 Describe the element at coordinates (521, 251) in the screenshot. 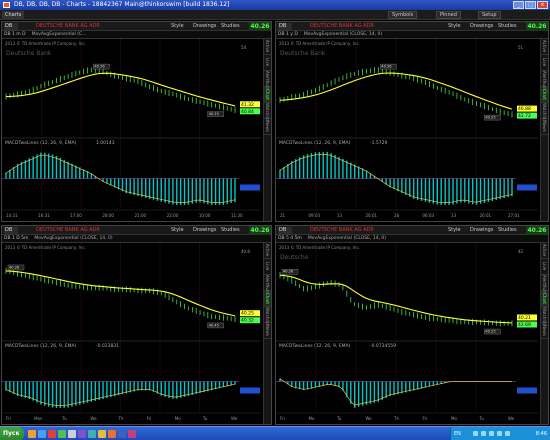

I see `price-axis-max: 42` at that location.